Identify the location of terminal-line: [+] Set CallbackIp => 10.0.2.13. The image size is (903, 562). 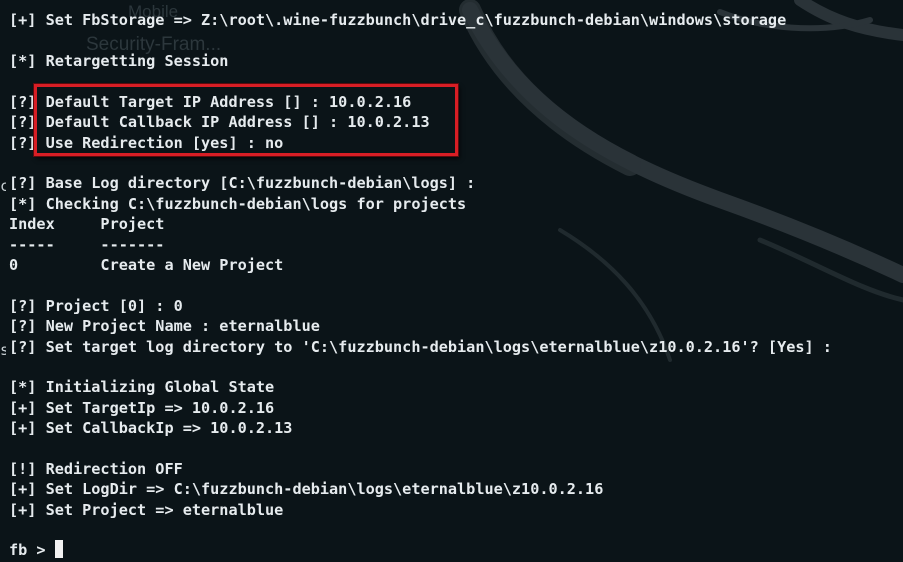
(151, 428).